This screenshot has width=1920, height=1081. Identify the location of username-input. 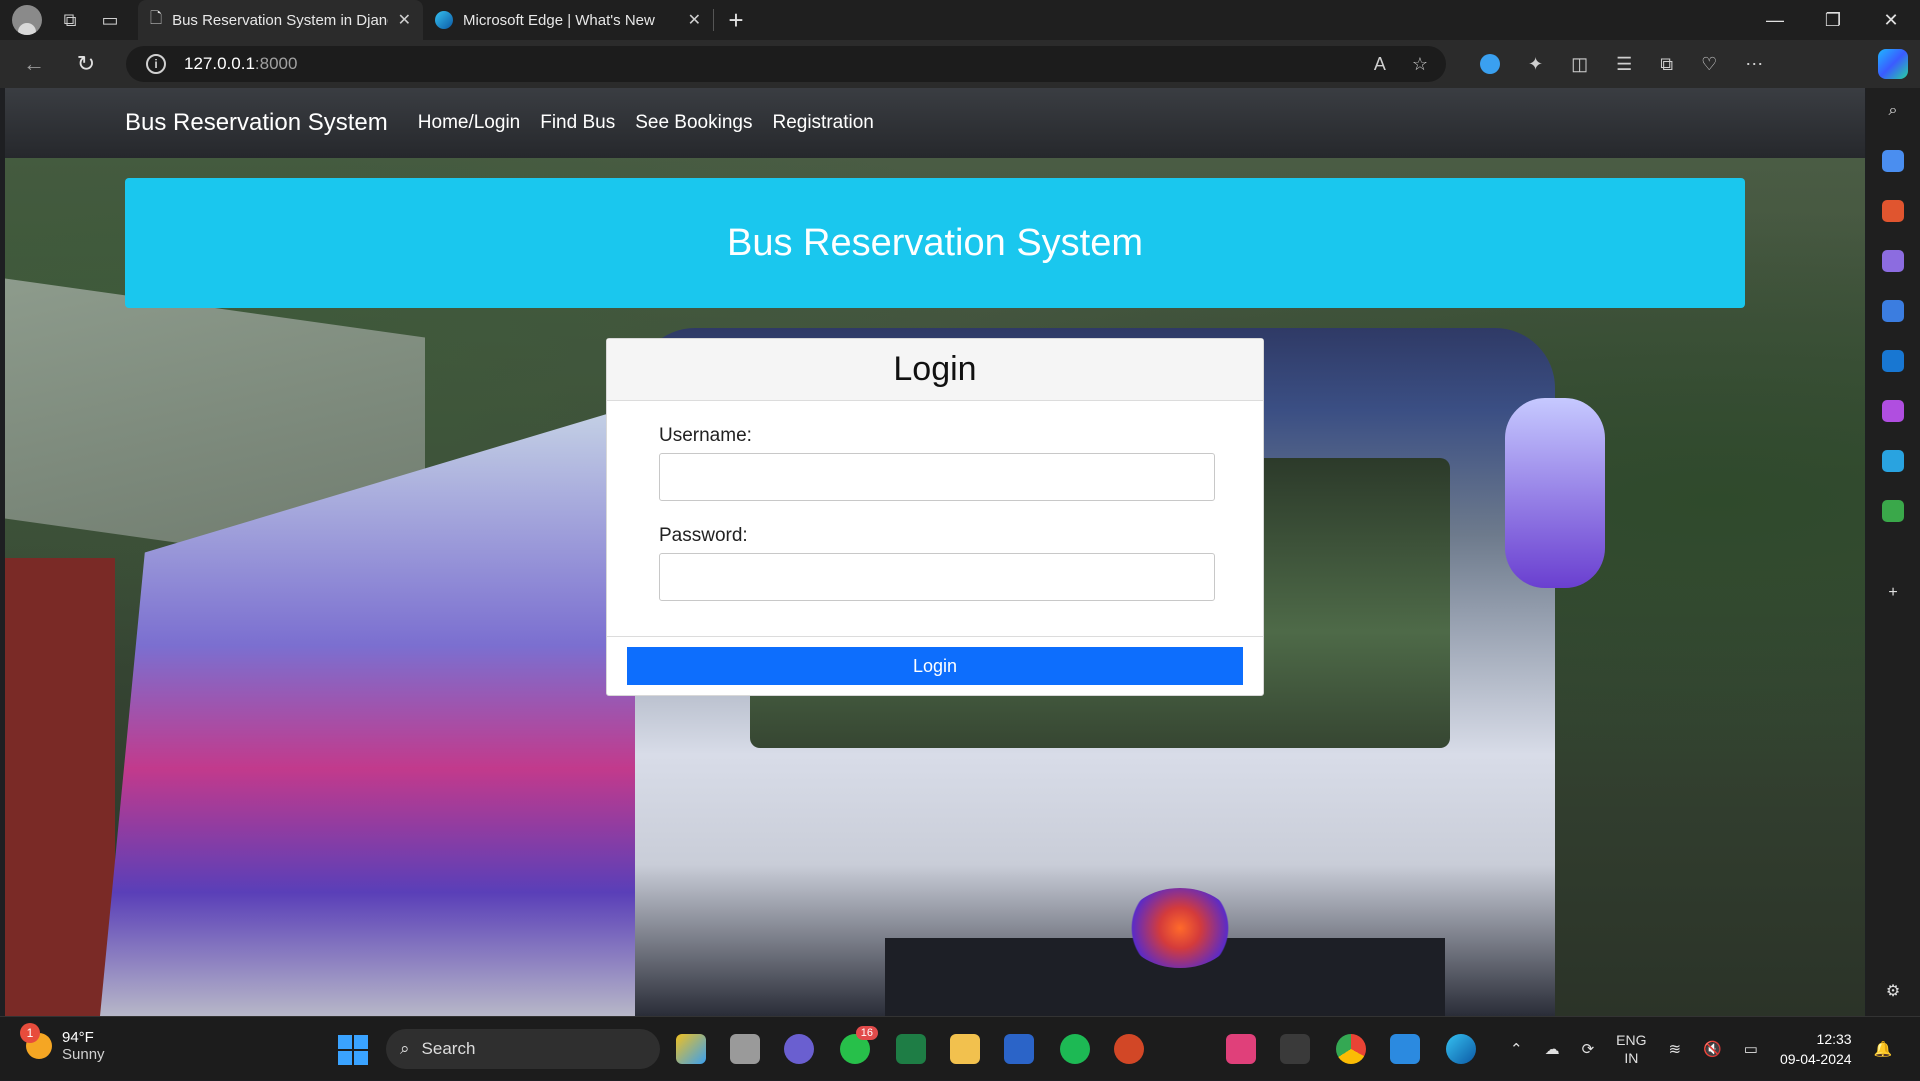
(937, 477).